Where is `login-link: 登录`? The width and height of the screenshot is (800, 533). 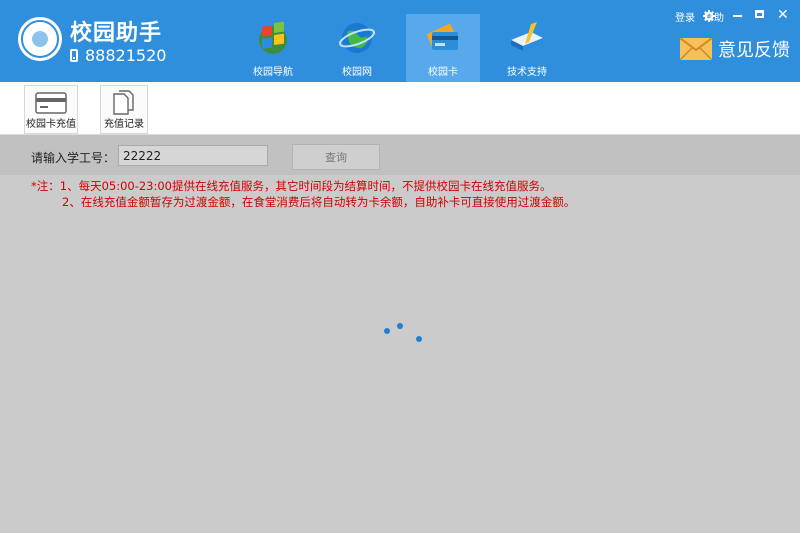
login-link: 登录 is located at coordinates (685, 16).